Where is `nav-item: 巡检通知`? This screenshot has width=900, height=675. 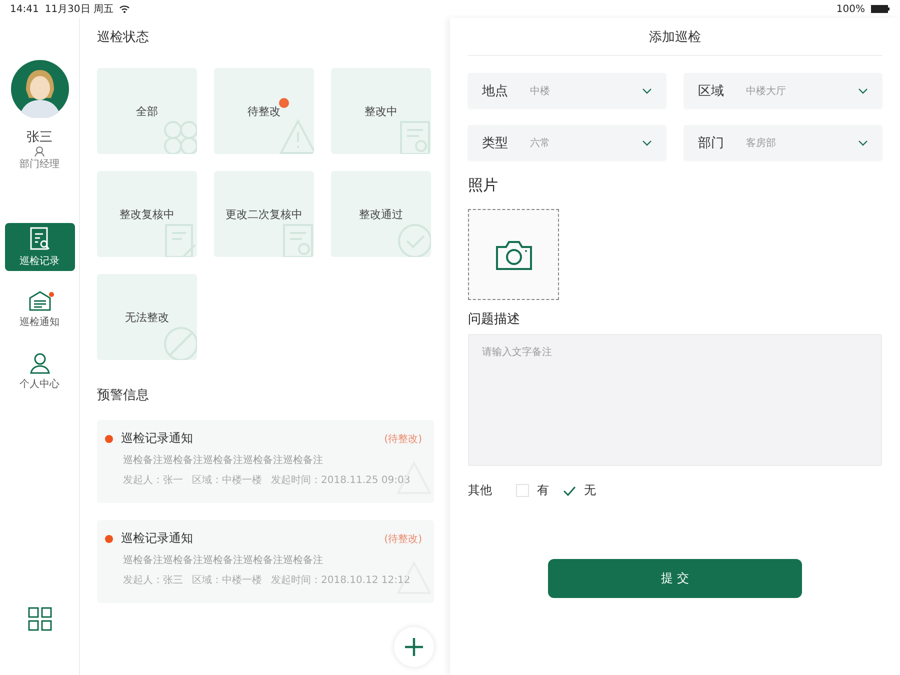
nav-item: 巡检通知 is located at coordinates (39, 309).